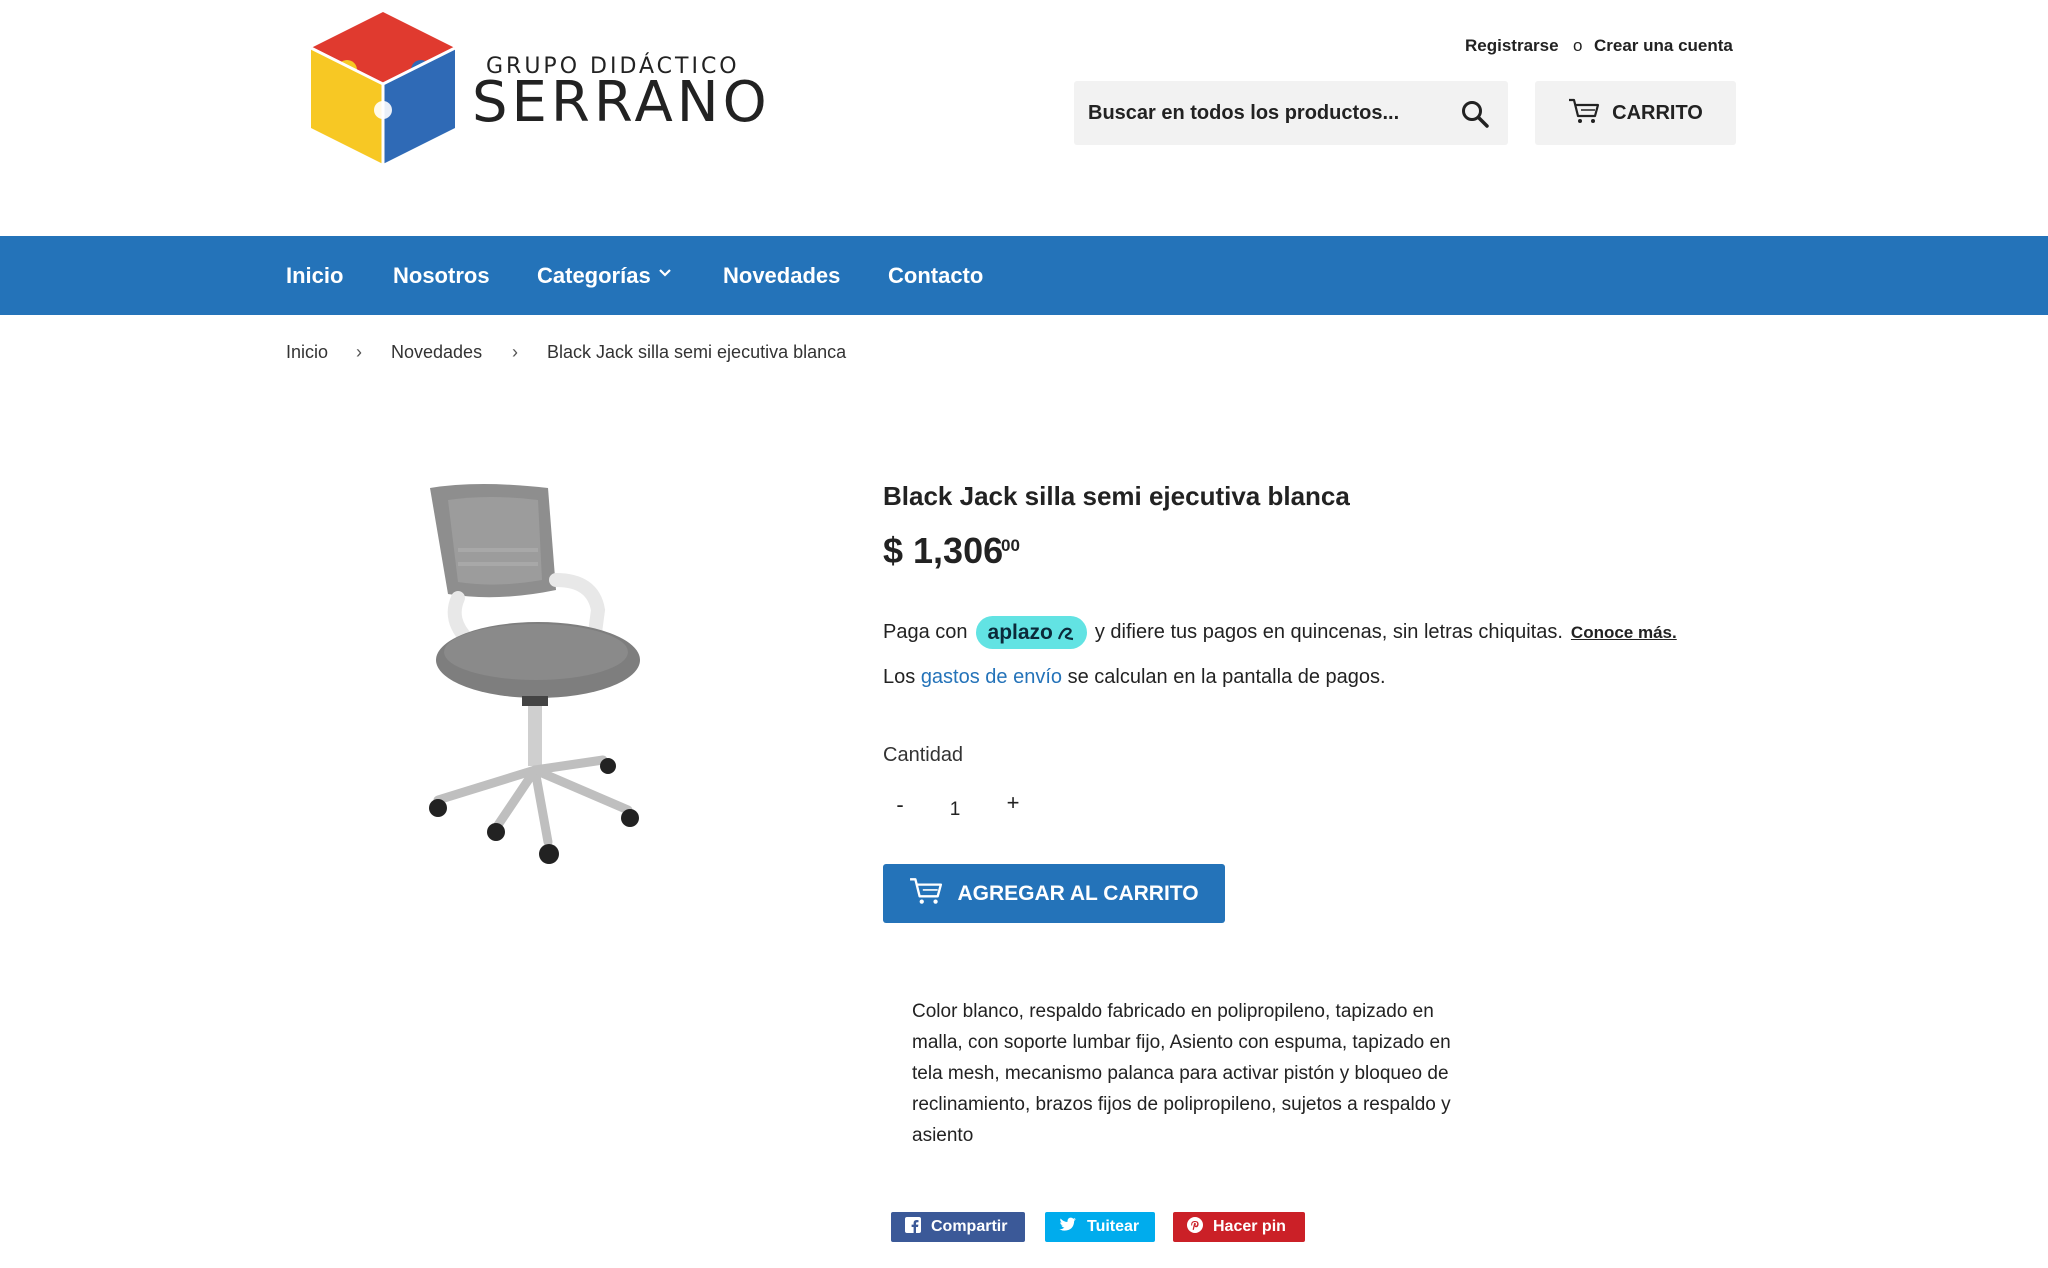  What do you see at coordinates (697, 352) in the screenshot?
I see `breadcrumb-current: Black Jack silla semi ejecutiva blanca` at bounding box center [697, 352].